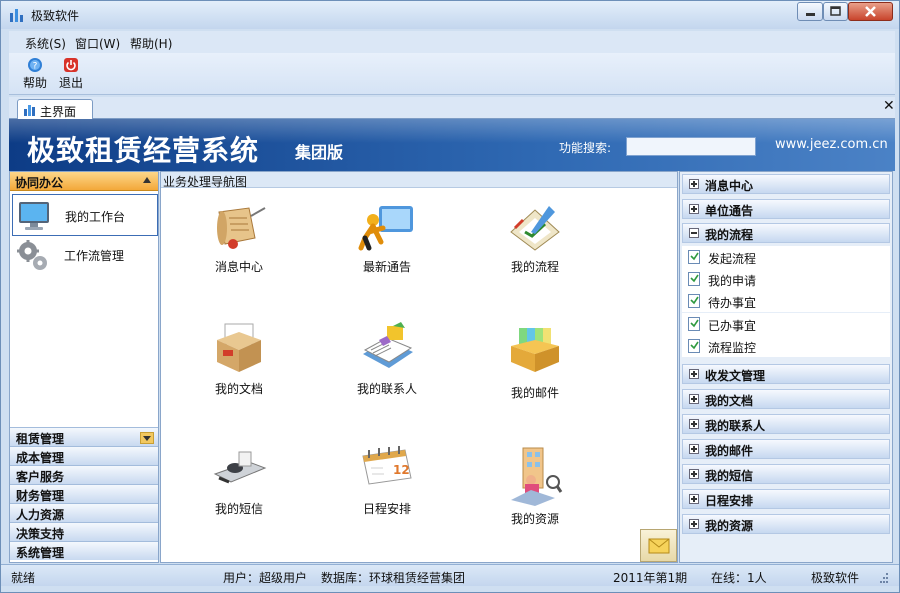 The image size is (900, 593). What do you see at coordinates (34, 216) in the screenshot?
I see `monitor-icon` at bounding box center [34, 216].